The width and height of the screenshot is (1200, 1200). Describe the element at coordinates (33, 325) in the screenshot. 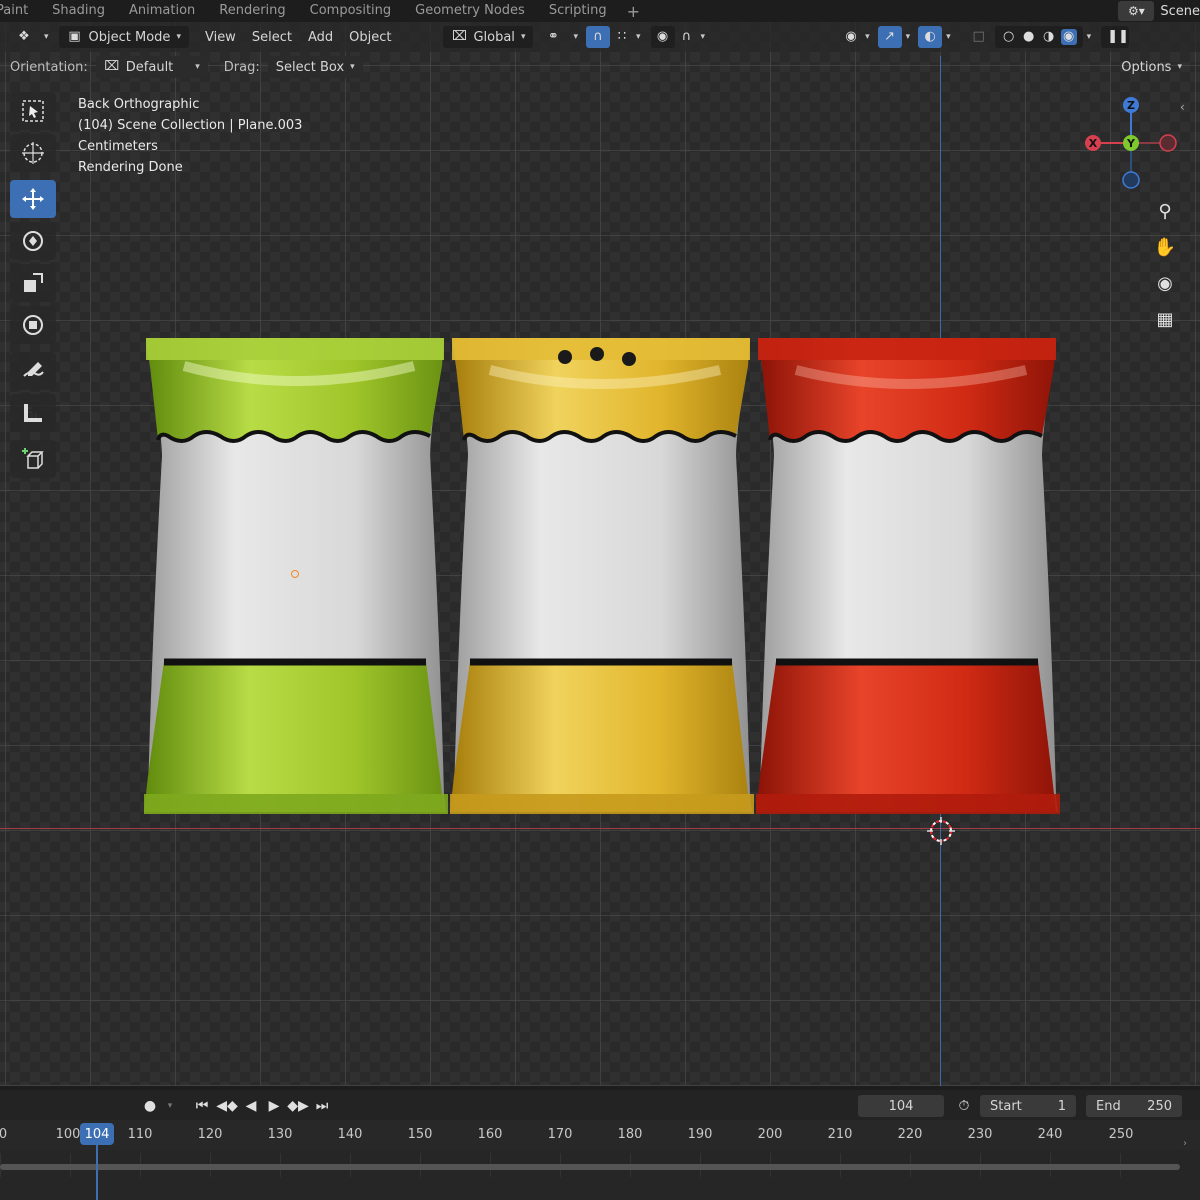

I see `transform-tool` at that location.